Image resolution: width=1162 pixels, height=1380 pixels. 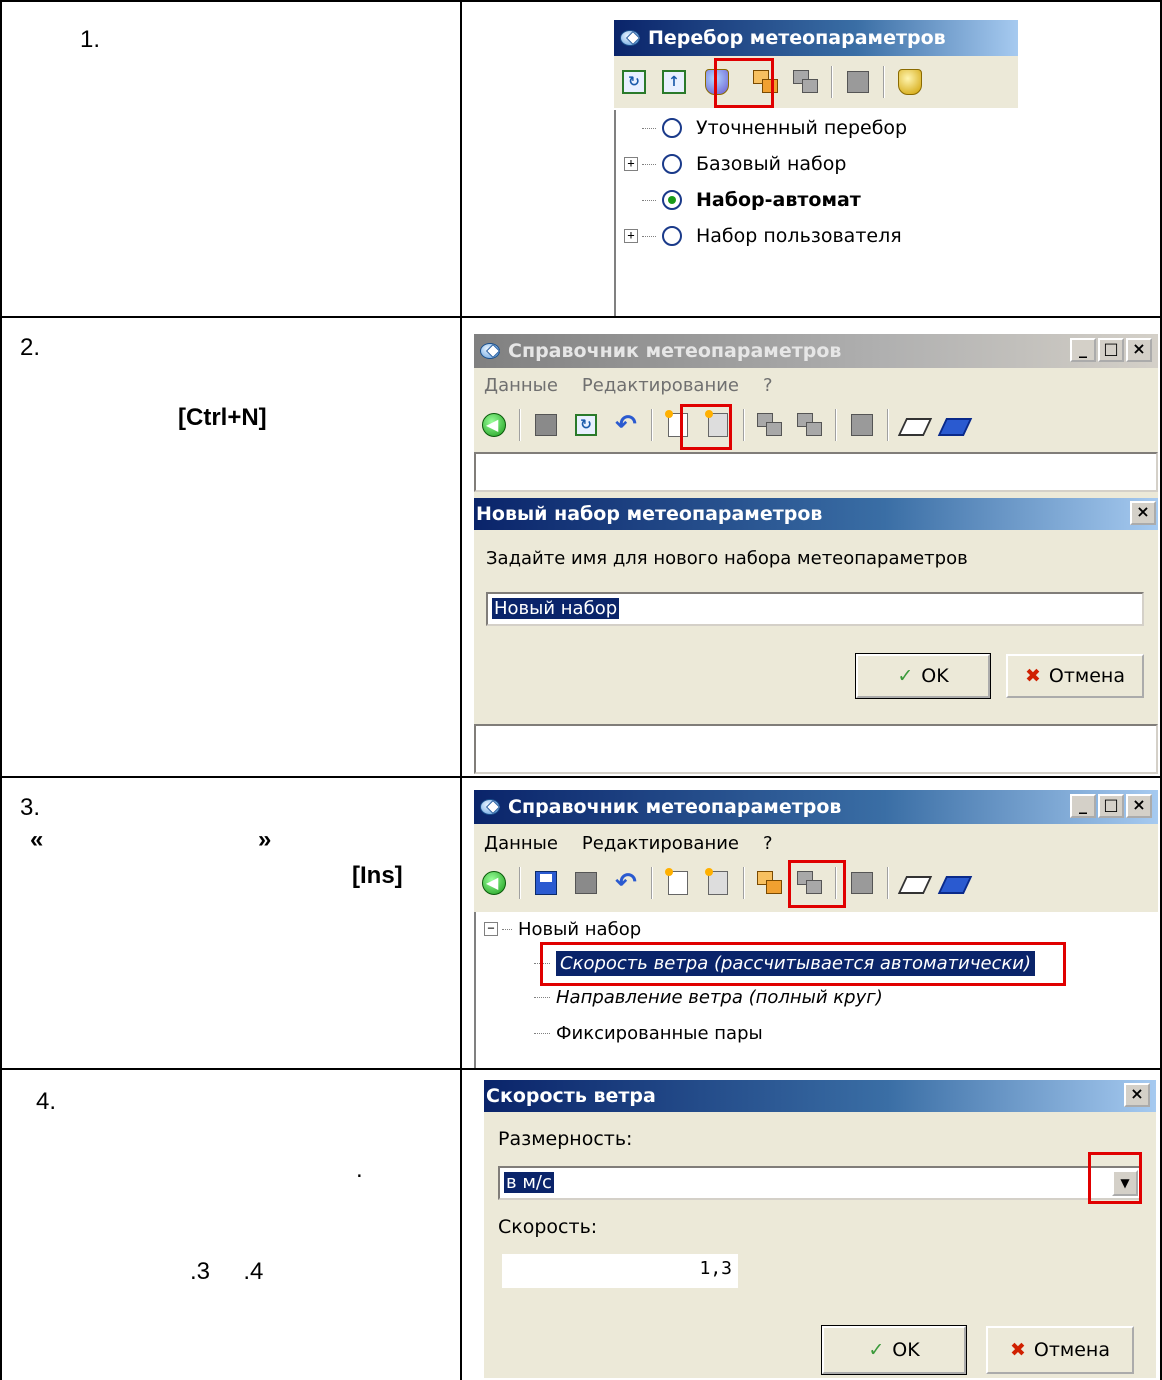 I want to click on calculate-icon, so click(x=910, y=82).